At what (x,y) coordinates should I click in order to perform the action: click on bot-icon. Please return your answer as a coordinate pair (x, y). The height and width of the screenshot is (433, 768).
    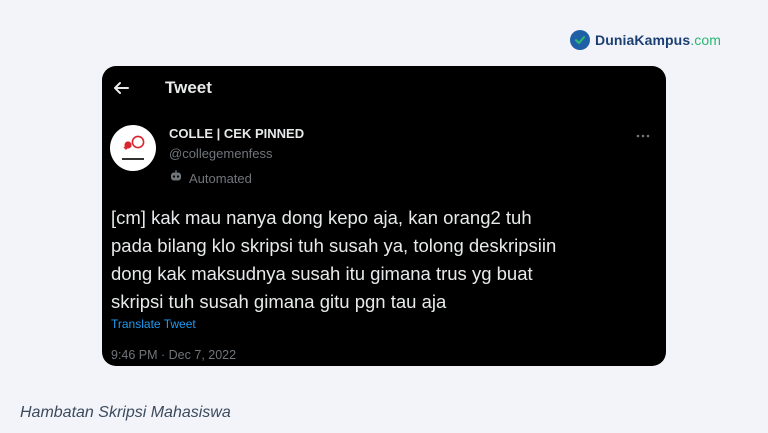
    Looking at the image, I should click on (176, 178).